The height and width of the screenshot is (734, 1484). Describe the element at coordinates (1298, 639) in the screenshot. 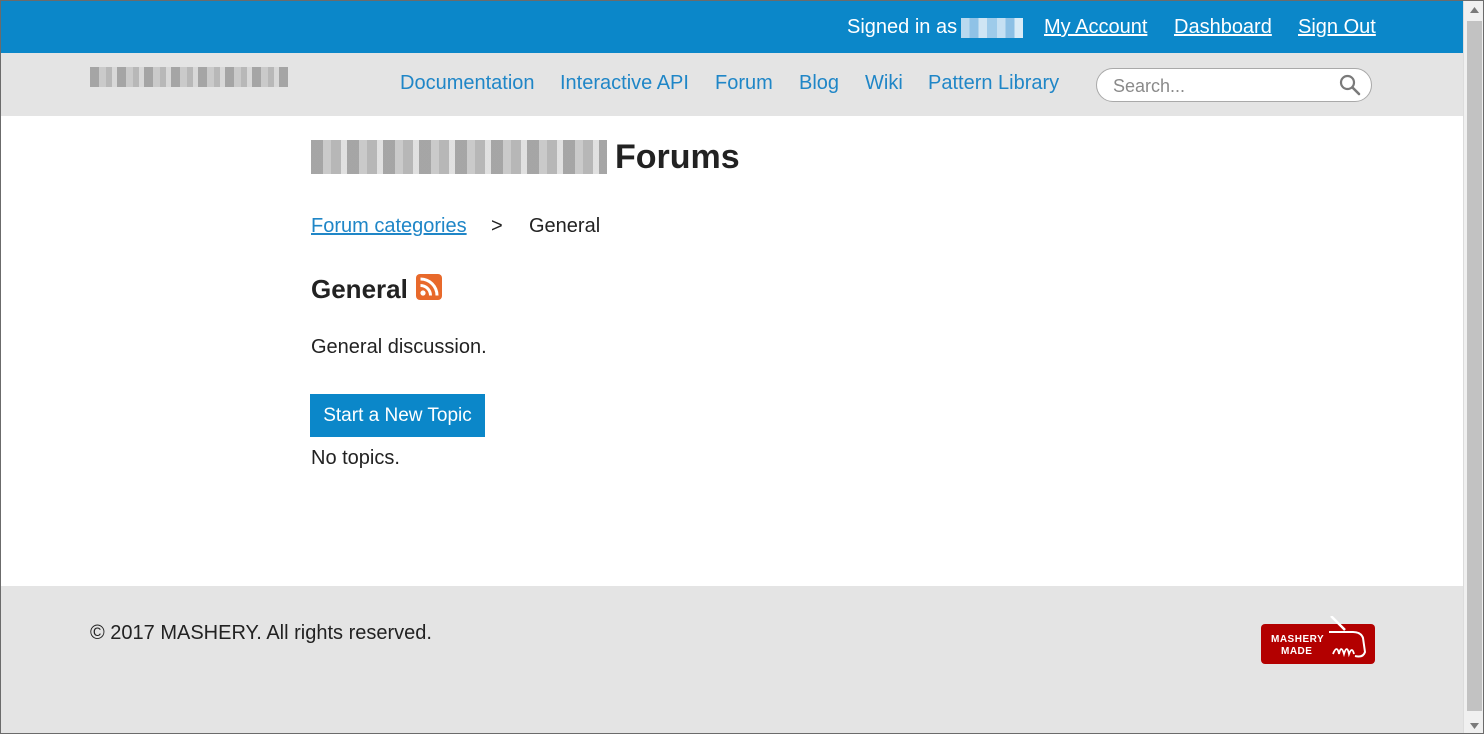

I see `badge-line1: MASHERY` at that location.